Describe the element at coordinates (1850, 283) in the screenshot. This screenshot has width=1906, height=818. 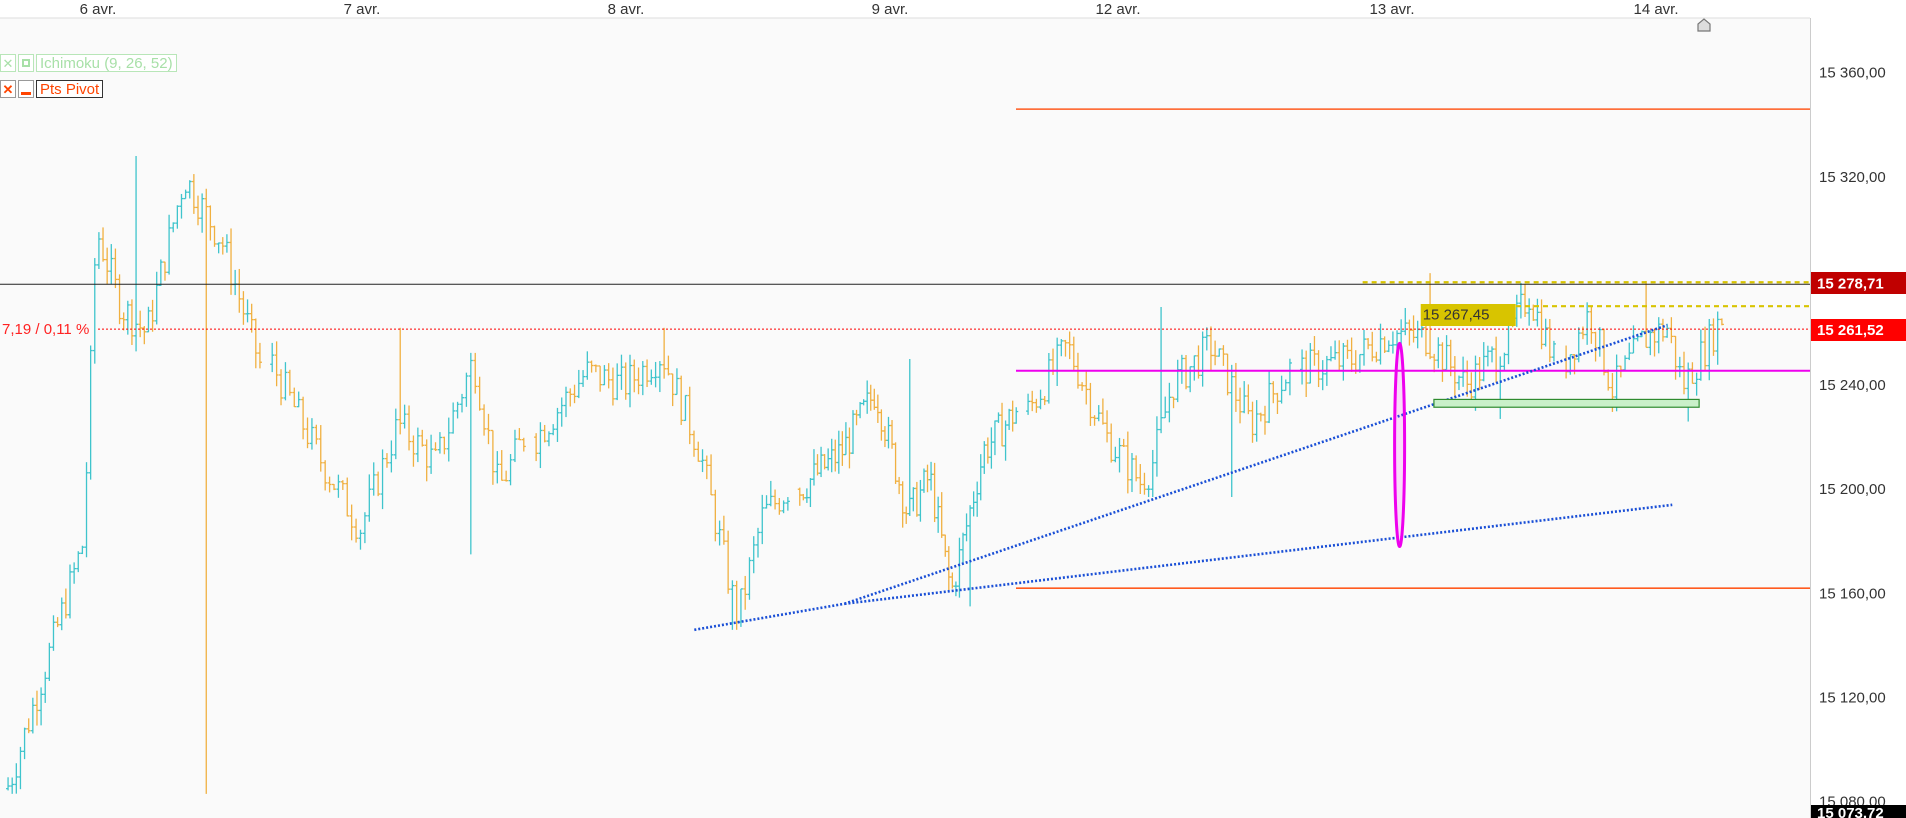
I see `price-badge-text: 15 278,71` at that location.